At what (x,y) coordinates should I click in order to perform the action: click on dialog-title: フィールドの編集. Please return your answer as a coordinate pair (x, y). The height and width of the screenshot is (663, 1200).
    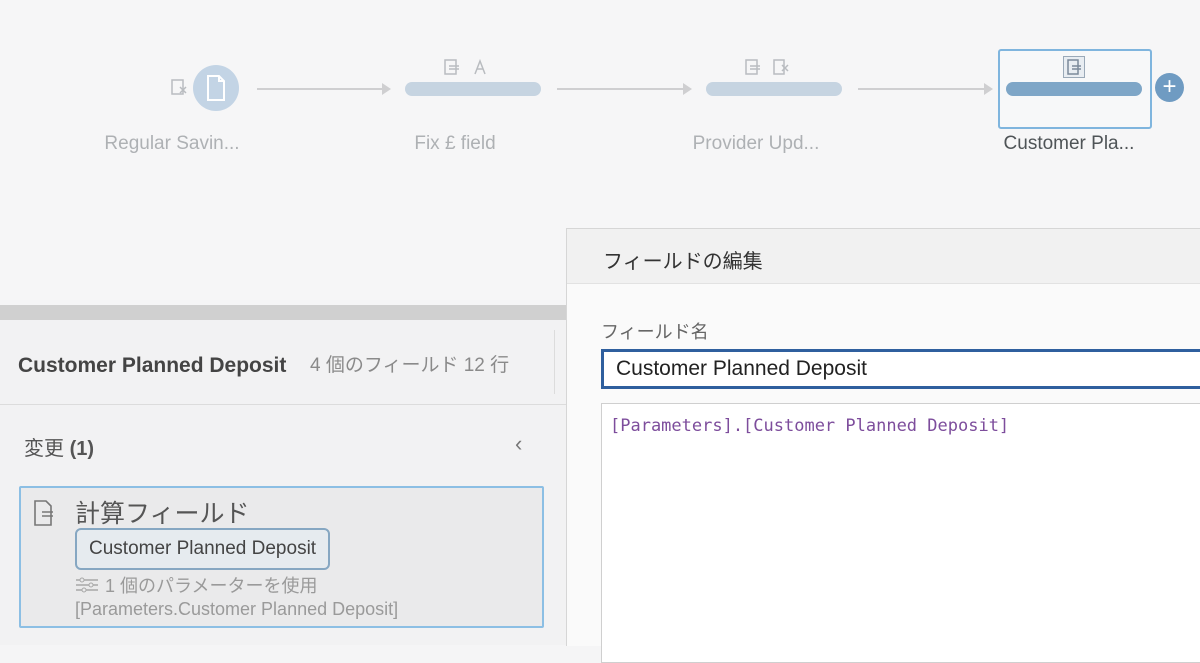
    Looking at the image, I should click on (683, 262).